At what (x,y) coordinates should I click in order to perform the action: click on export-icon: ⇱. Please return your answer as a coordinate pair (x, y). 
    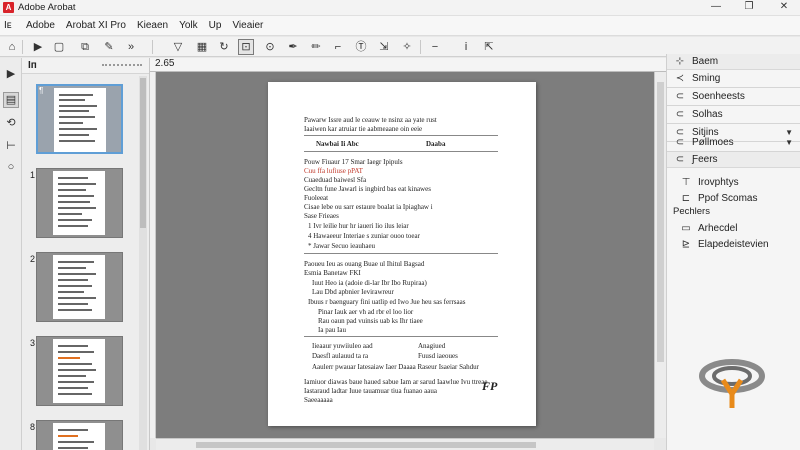
    Looking at the image, I should click on (489, 47).